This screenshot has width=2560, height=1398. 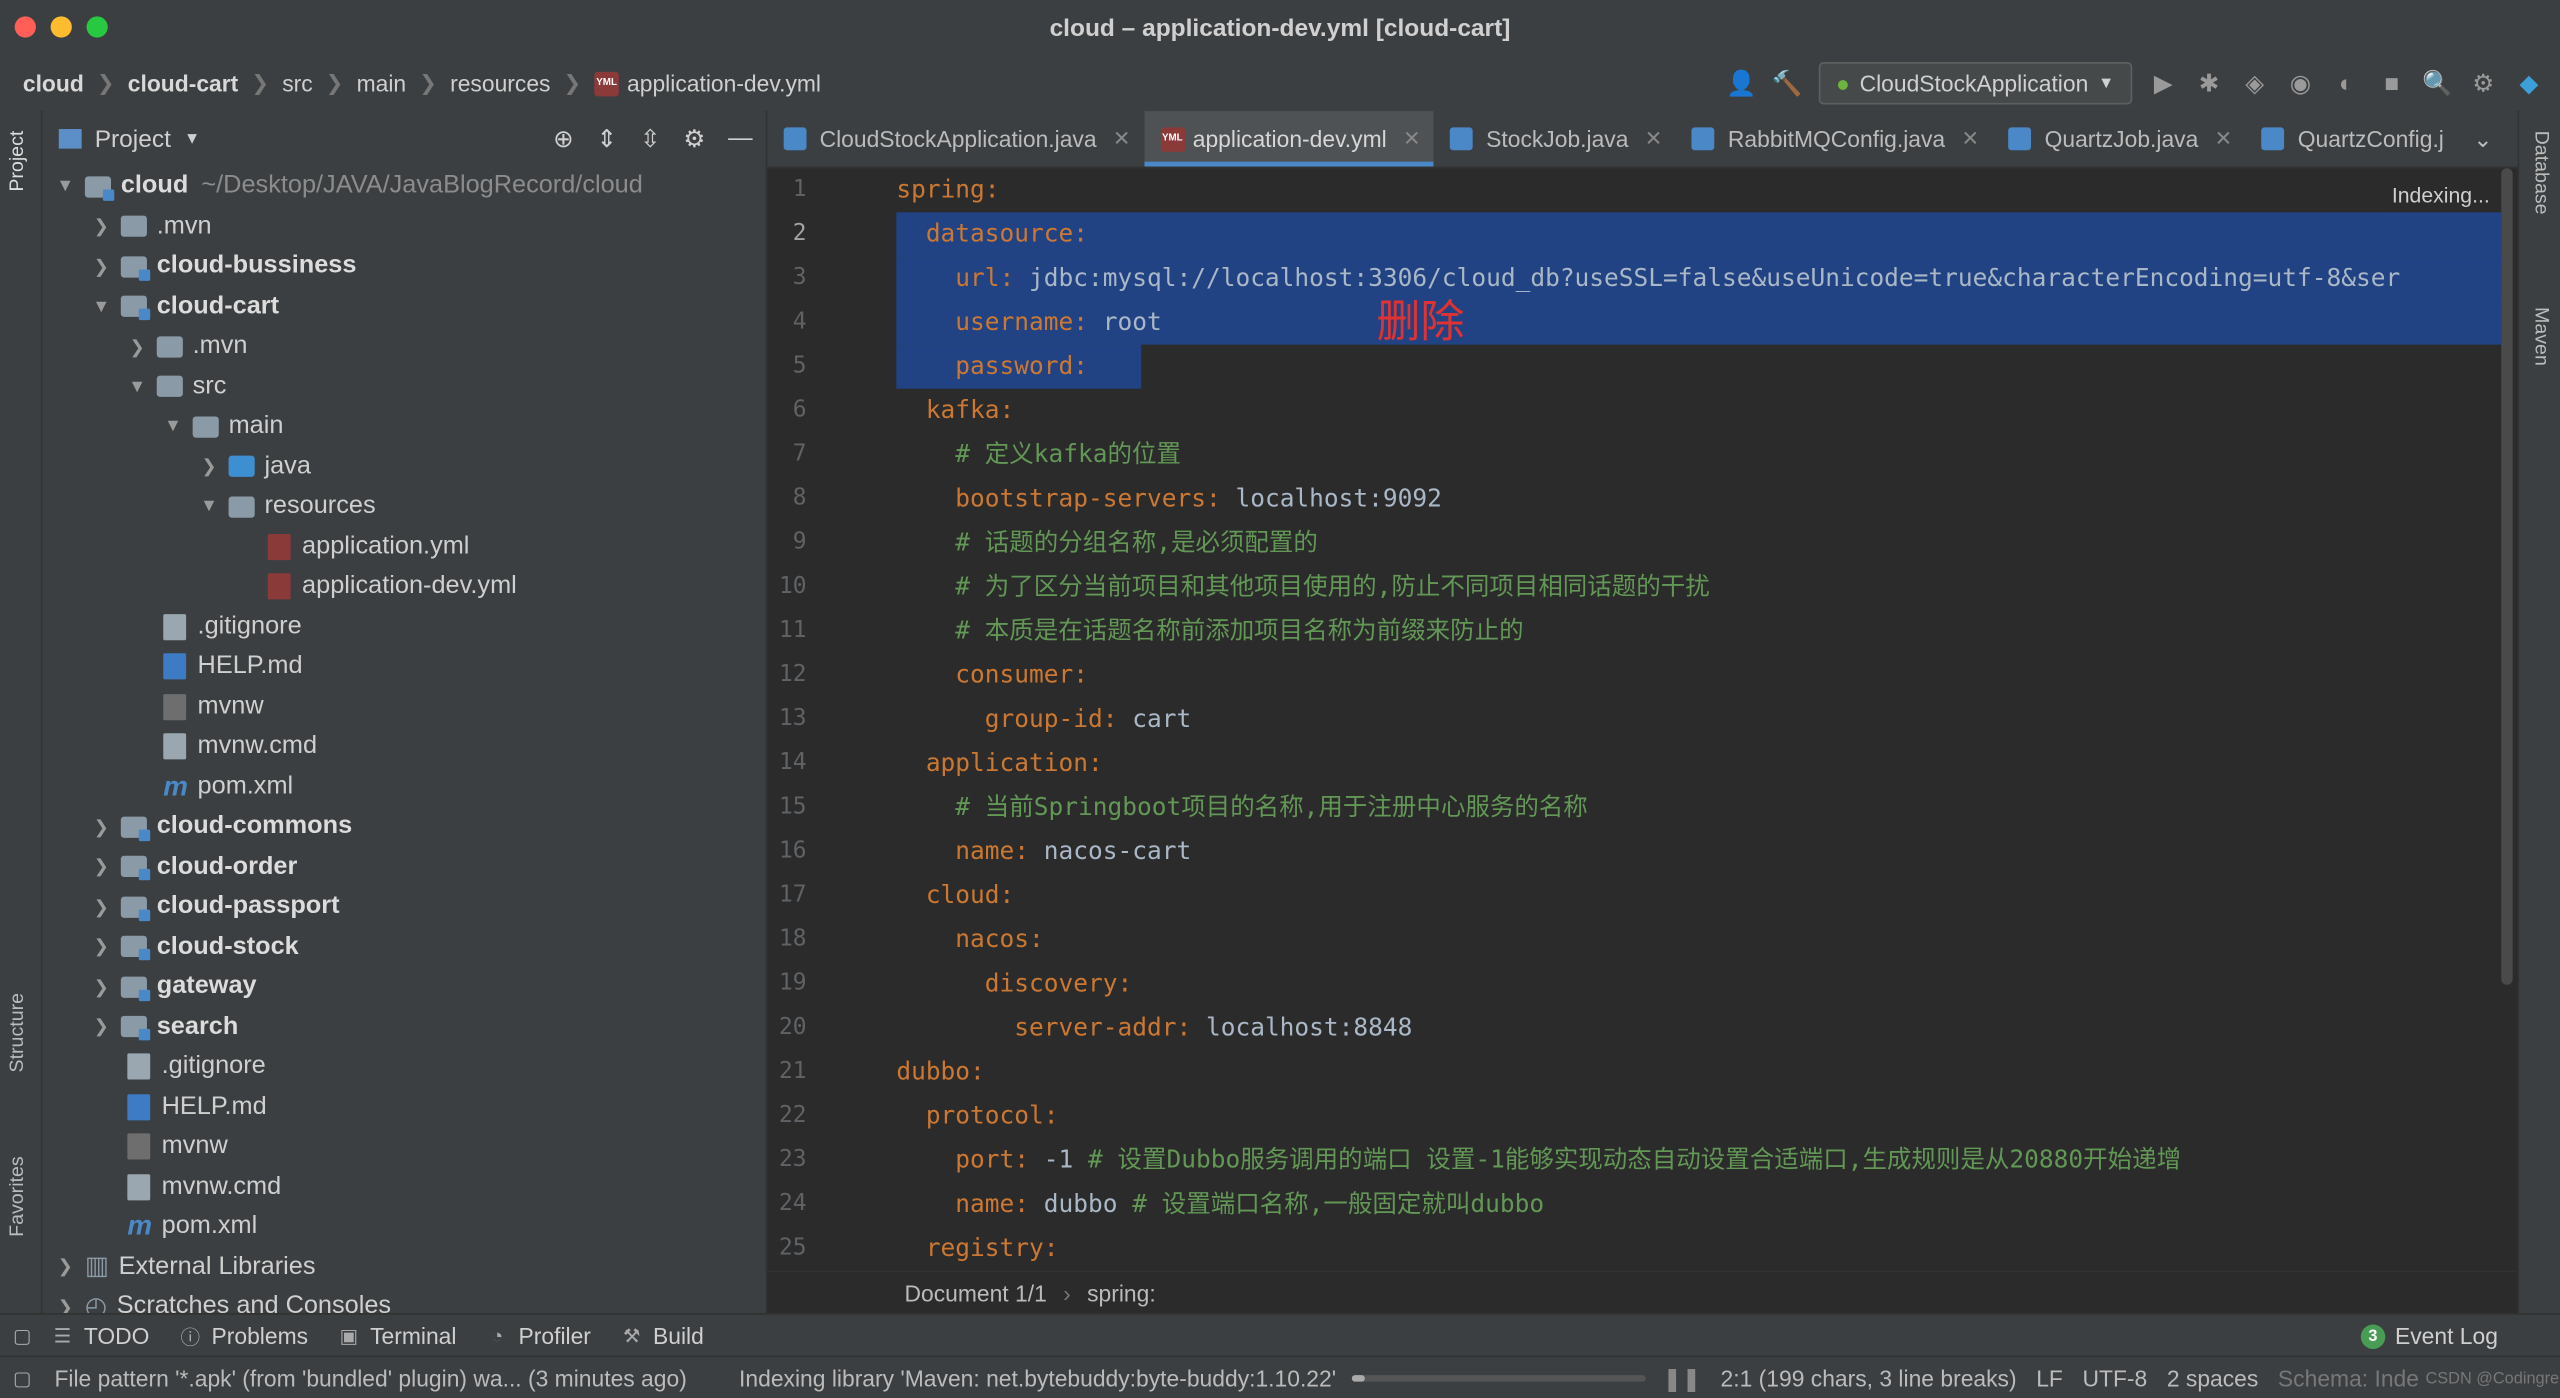 I want to click on tree-item: mvnw.cmd, so click(x=403, y=747).